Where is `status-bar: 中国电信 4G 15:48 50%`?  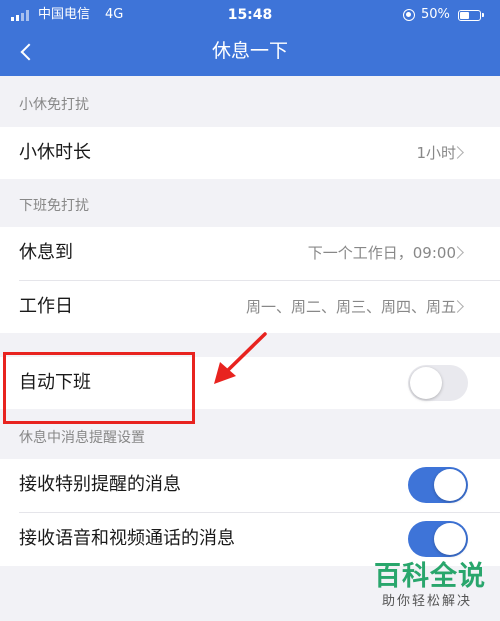 status-bar: 中国电信 4G 15:48 50% is located at coordinates (250, 15).